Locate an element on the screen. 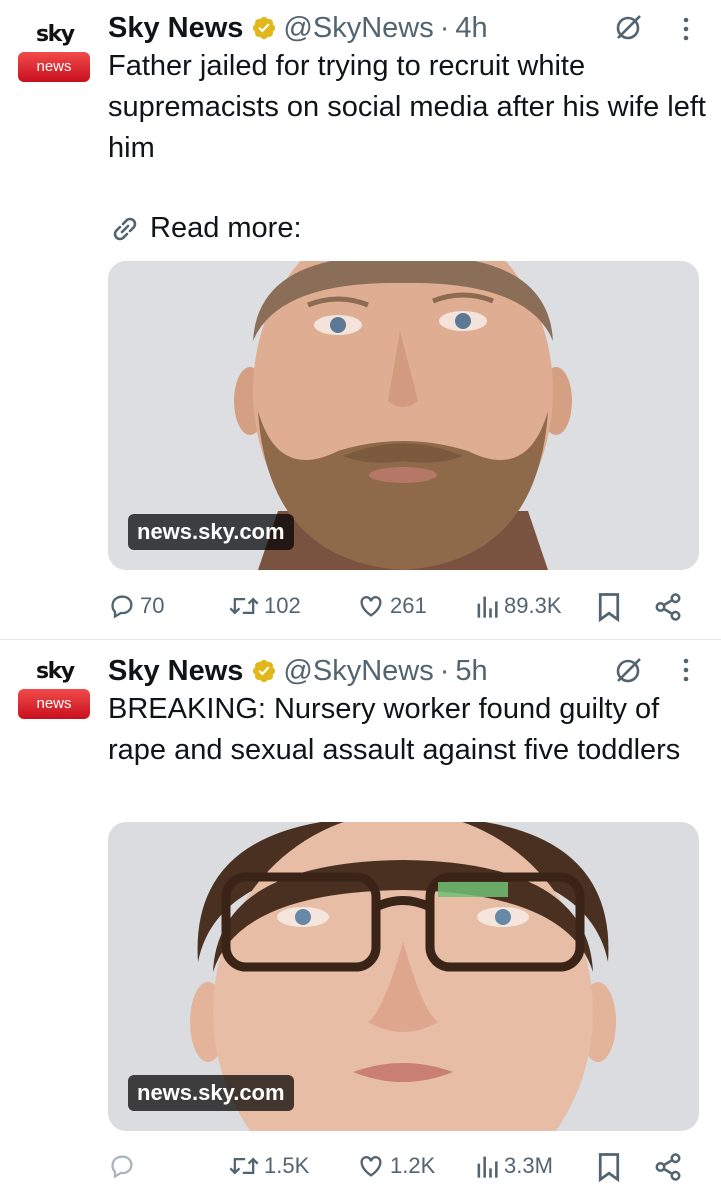  like-button: 261 is located at coordinates (391, 606).